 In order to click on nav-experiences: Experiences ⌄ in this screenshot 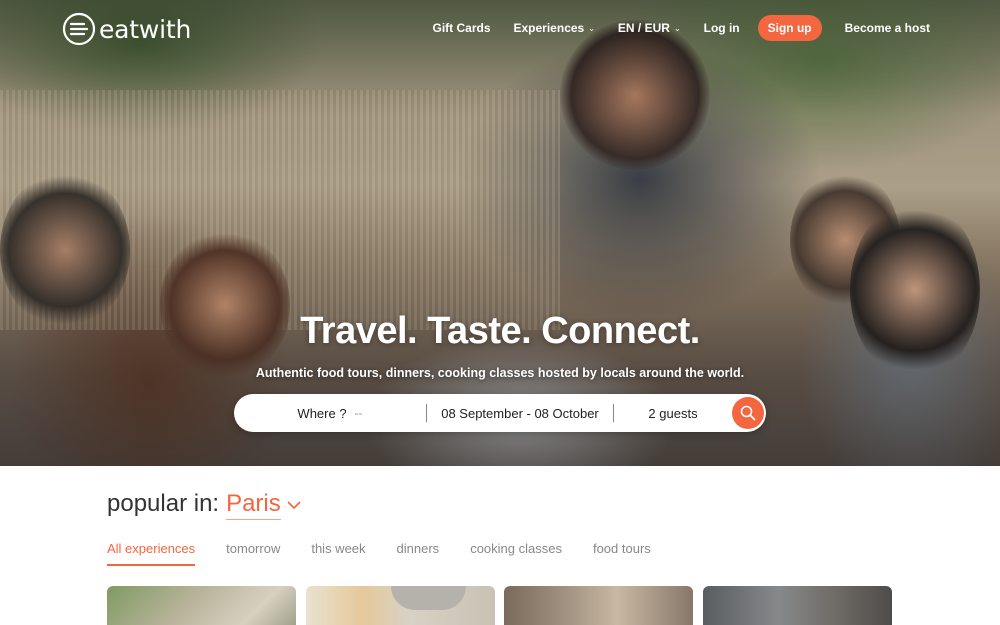, I will do `click(554, 28)`.